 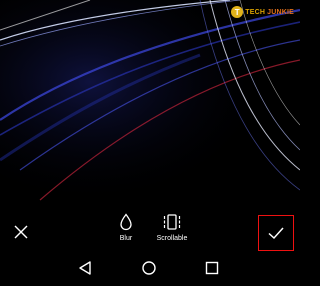 I want to click on system-navigation-bar, so click(x=150, y=270).